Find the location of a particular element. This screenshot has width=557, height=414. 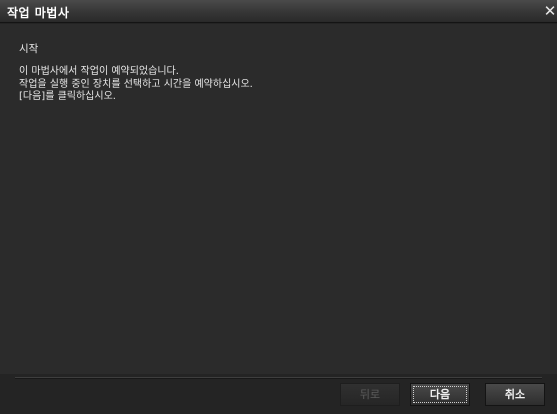

cancel-button: 취소 is located at coordinates (515, 394).